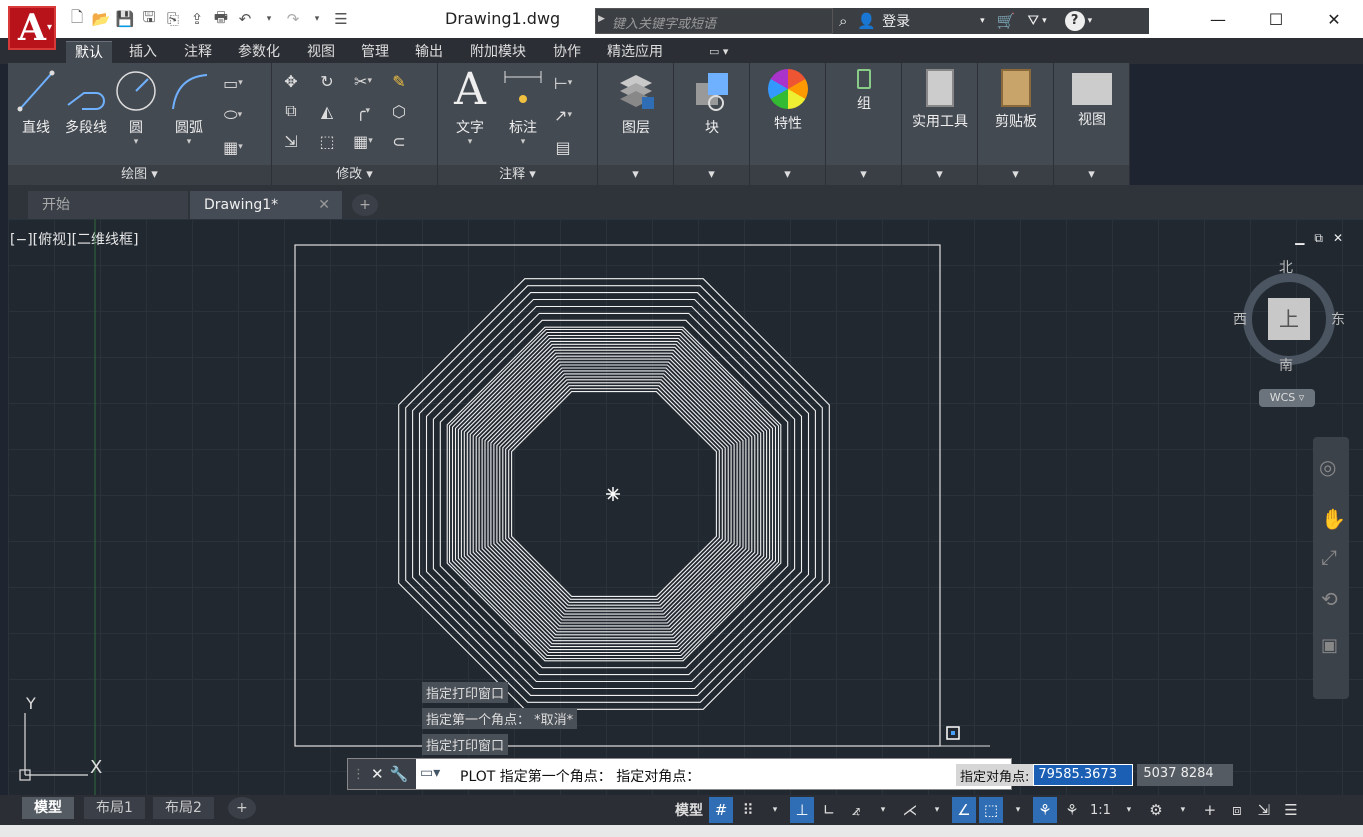  I want to click on block-panel: 块 ▾, so click(712, 124).